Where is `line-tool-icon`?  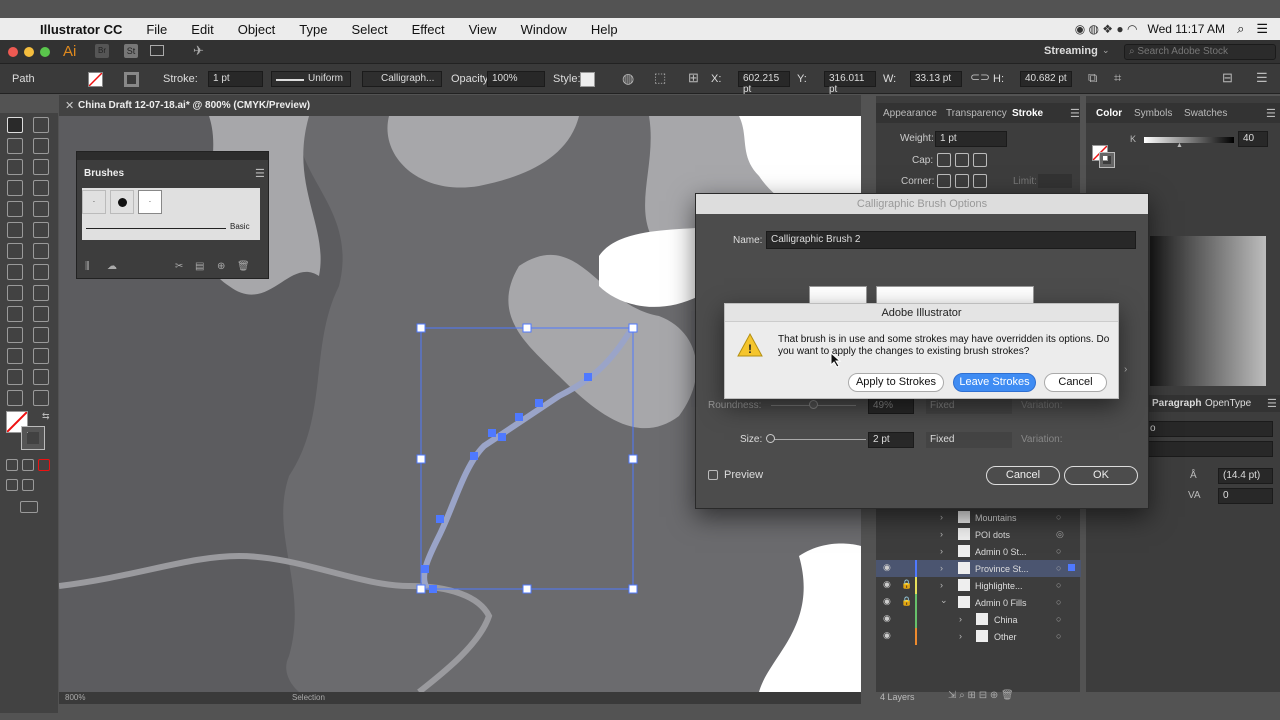
line-tool-icon is located at coordinates (41, 188).